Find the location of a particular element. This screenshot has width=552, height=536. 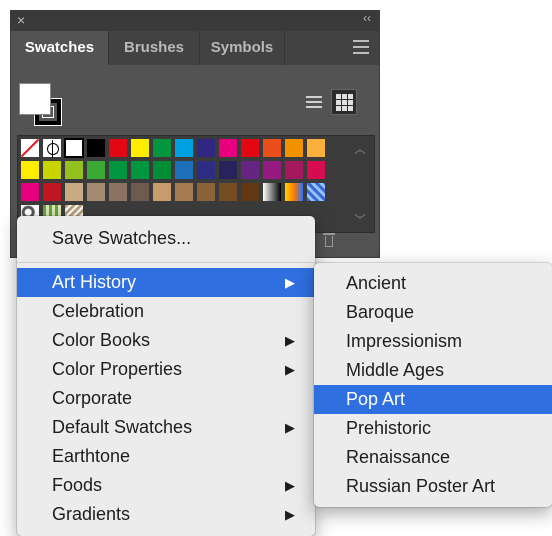

panel-title-bar: × ‹‹ is located at coordinates (195, 21).